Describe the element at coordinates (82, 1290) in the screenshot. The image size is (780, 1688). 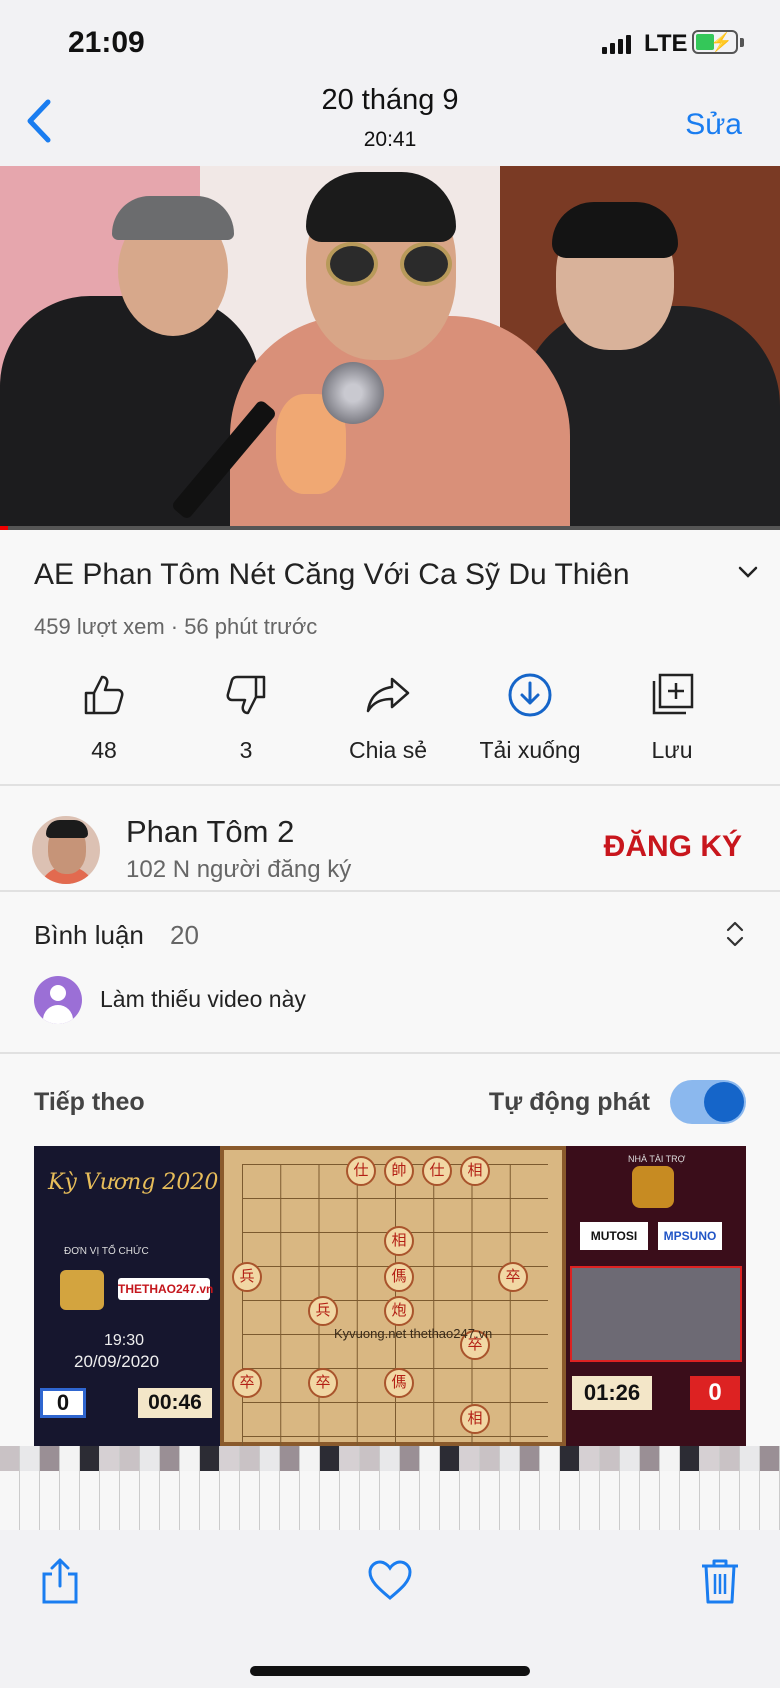
I see `organizer-logo` at that location.